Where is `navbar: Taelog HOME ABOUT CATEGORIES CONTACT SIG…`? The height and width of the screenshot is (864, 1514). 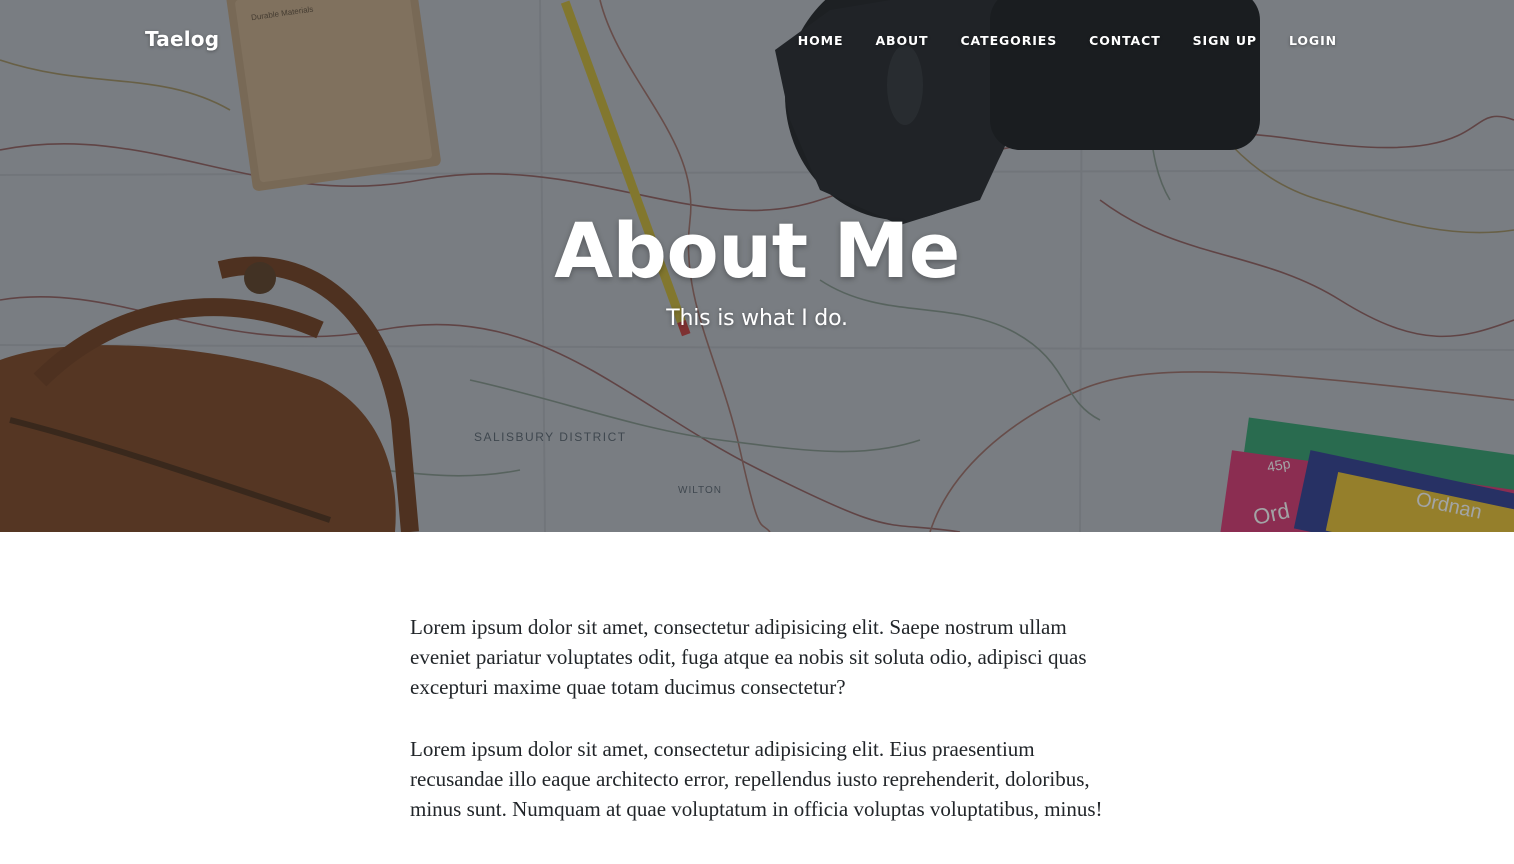 navbar: Taelog HOME ABOUT CATEGORIES CONTACT SIG… is located at coordinates (757, 41).